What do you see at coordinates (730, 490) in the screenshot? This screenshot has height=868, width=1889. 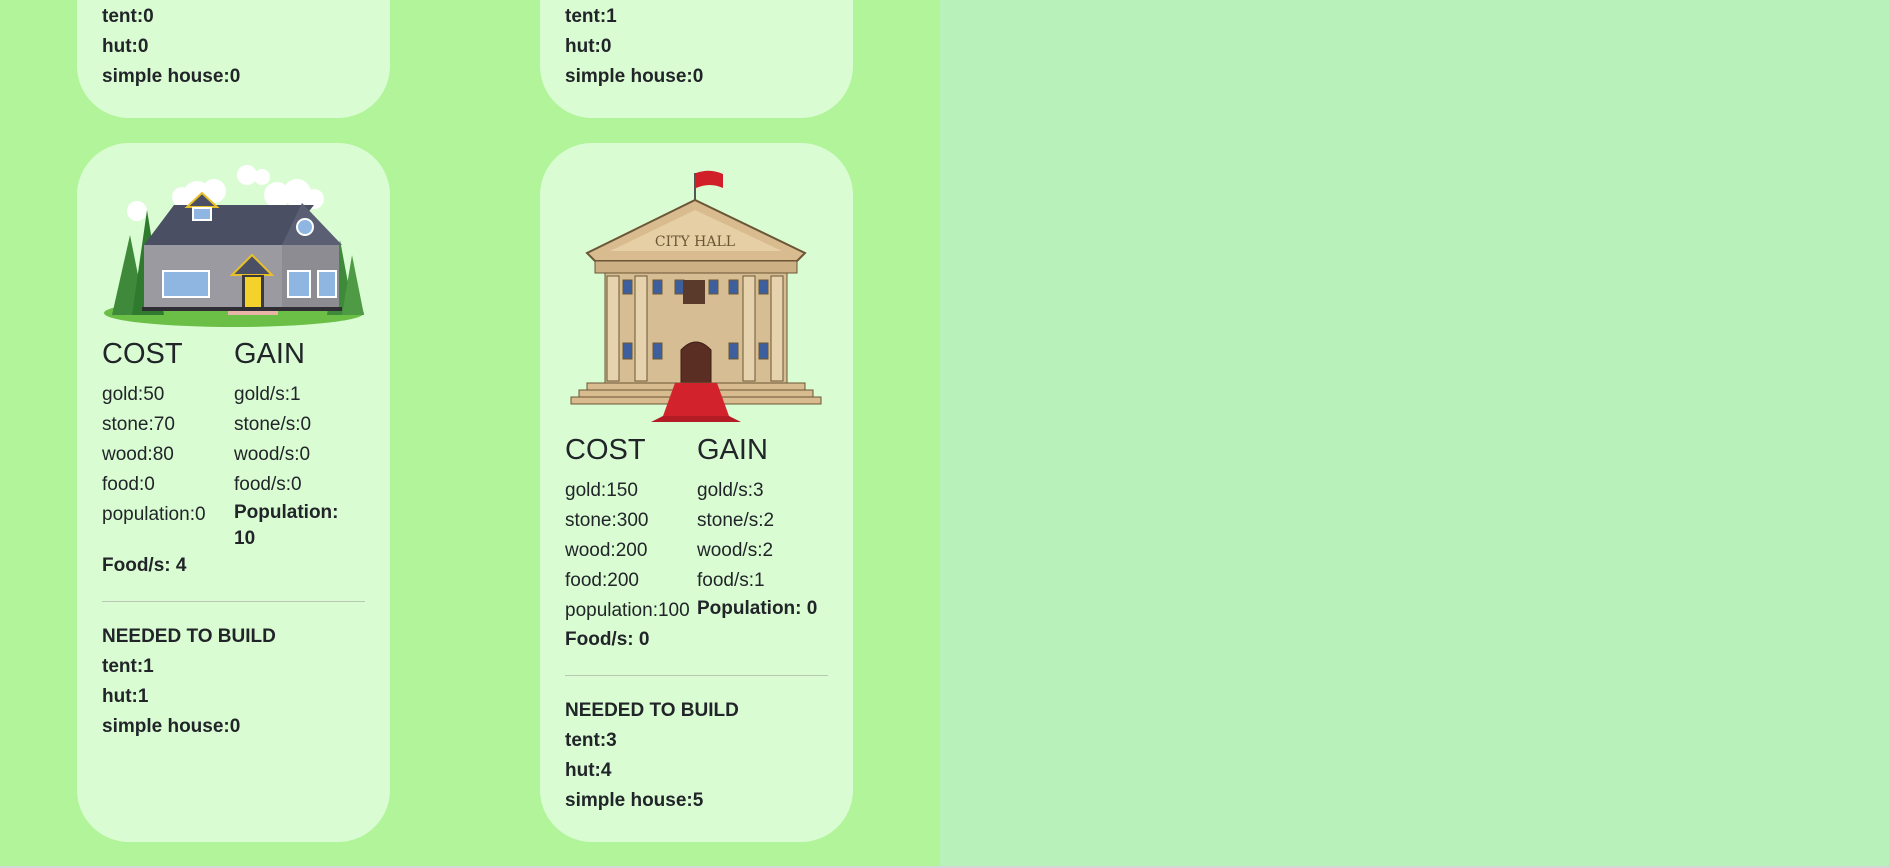 I see `gain-gold: gold/s:3` at bounding box center [730, 490].